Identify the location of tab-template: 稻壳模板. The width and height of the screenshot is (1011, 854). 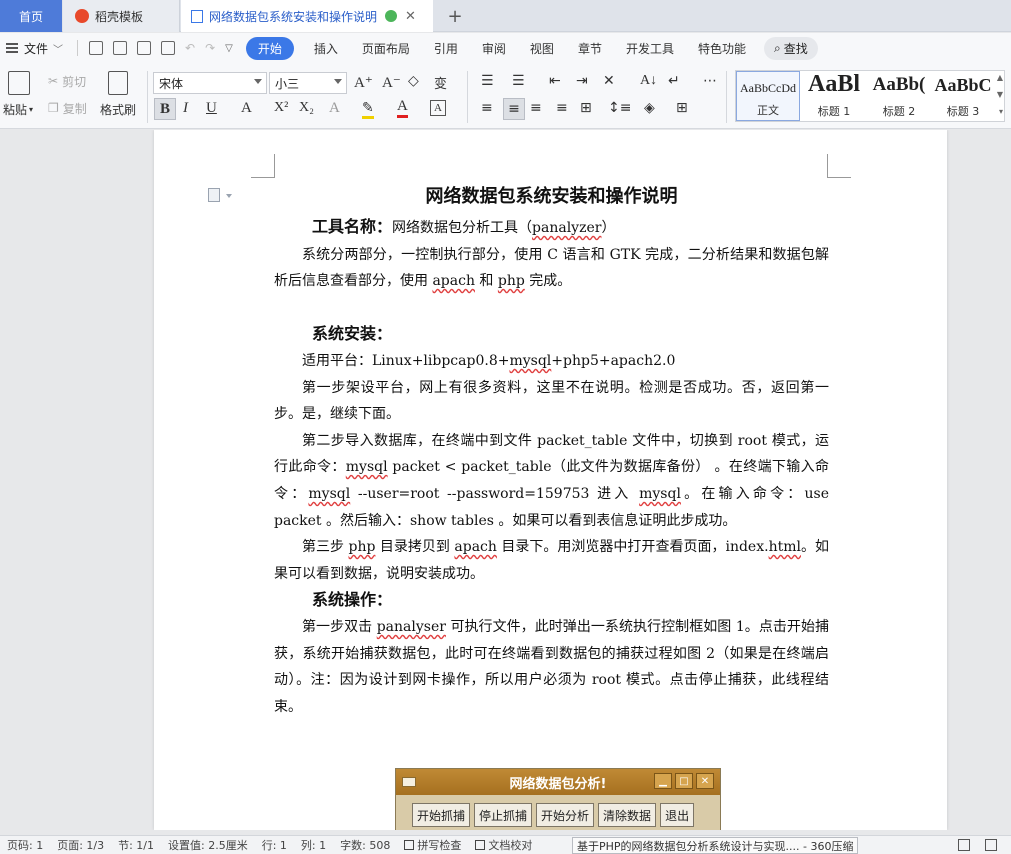
(121, 16).